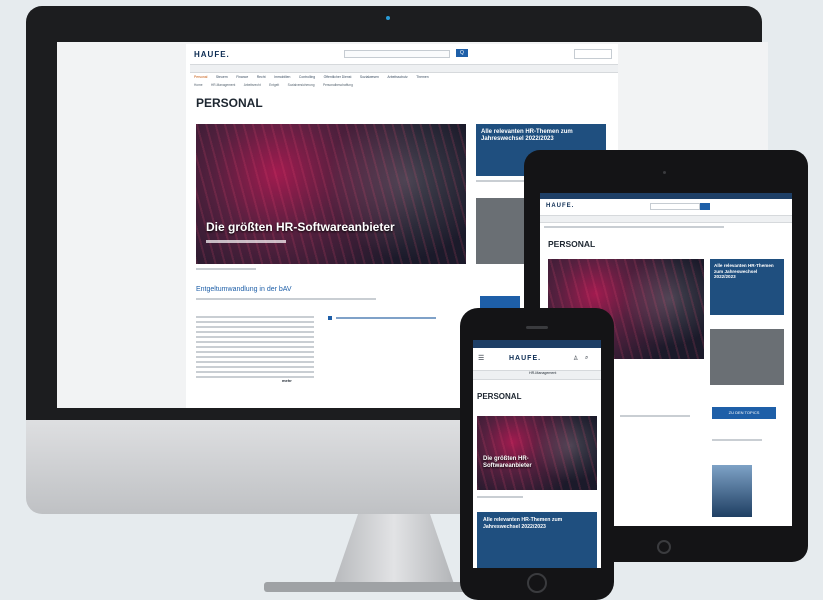 The width and height of the screenshot is (823, 600). What do you see at coordinates (287, 380) in the screenshot?
I see `teaser-more-link: mehr` at bounding box center [287, 380].